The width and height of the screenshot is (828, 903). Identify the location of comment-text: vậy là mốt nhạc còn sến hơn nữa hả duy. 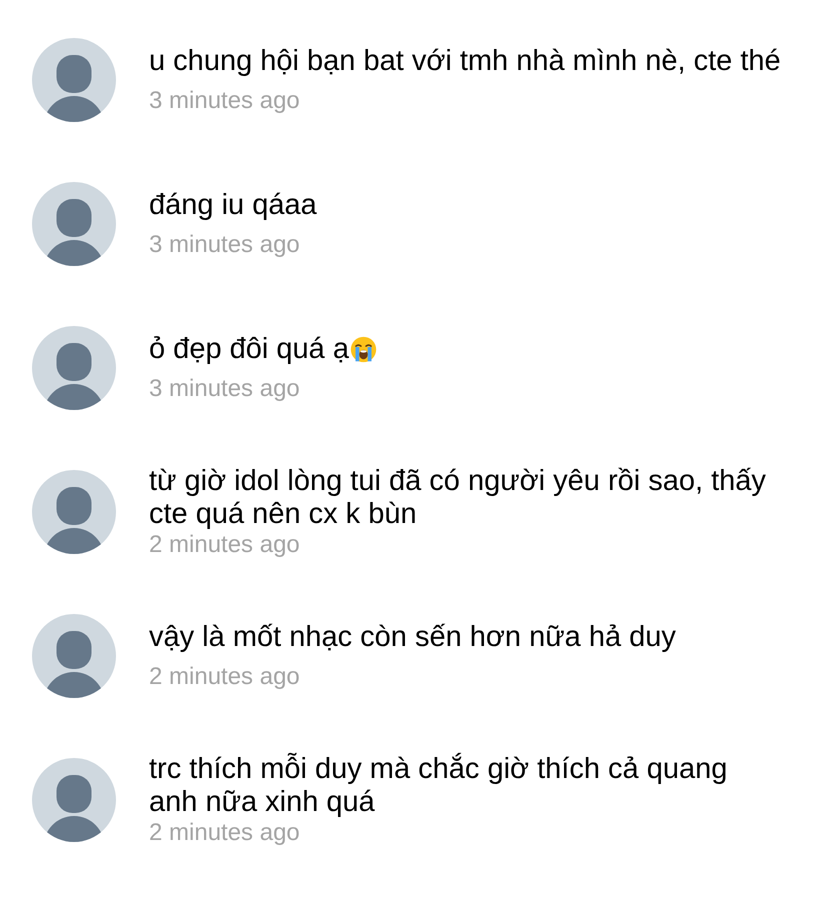
(412, 637).